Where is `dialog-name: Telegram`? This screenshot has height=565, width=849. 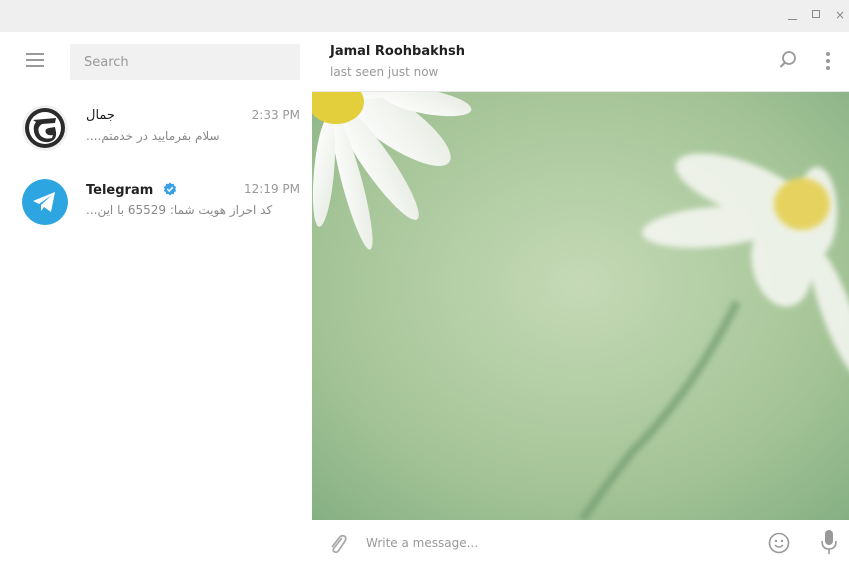 dialog-name: Telegram is located at coordinates (131, 190).